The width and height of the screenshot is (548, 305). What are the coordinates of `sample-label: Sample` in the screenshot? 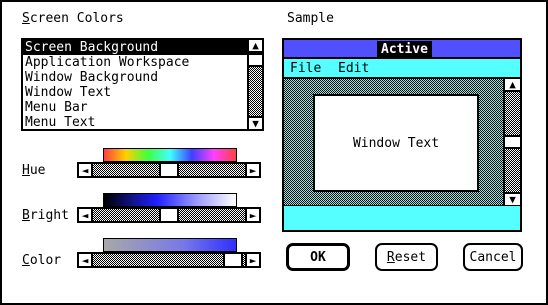 It's located at (310, 18).